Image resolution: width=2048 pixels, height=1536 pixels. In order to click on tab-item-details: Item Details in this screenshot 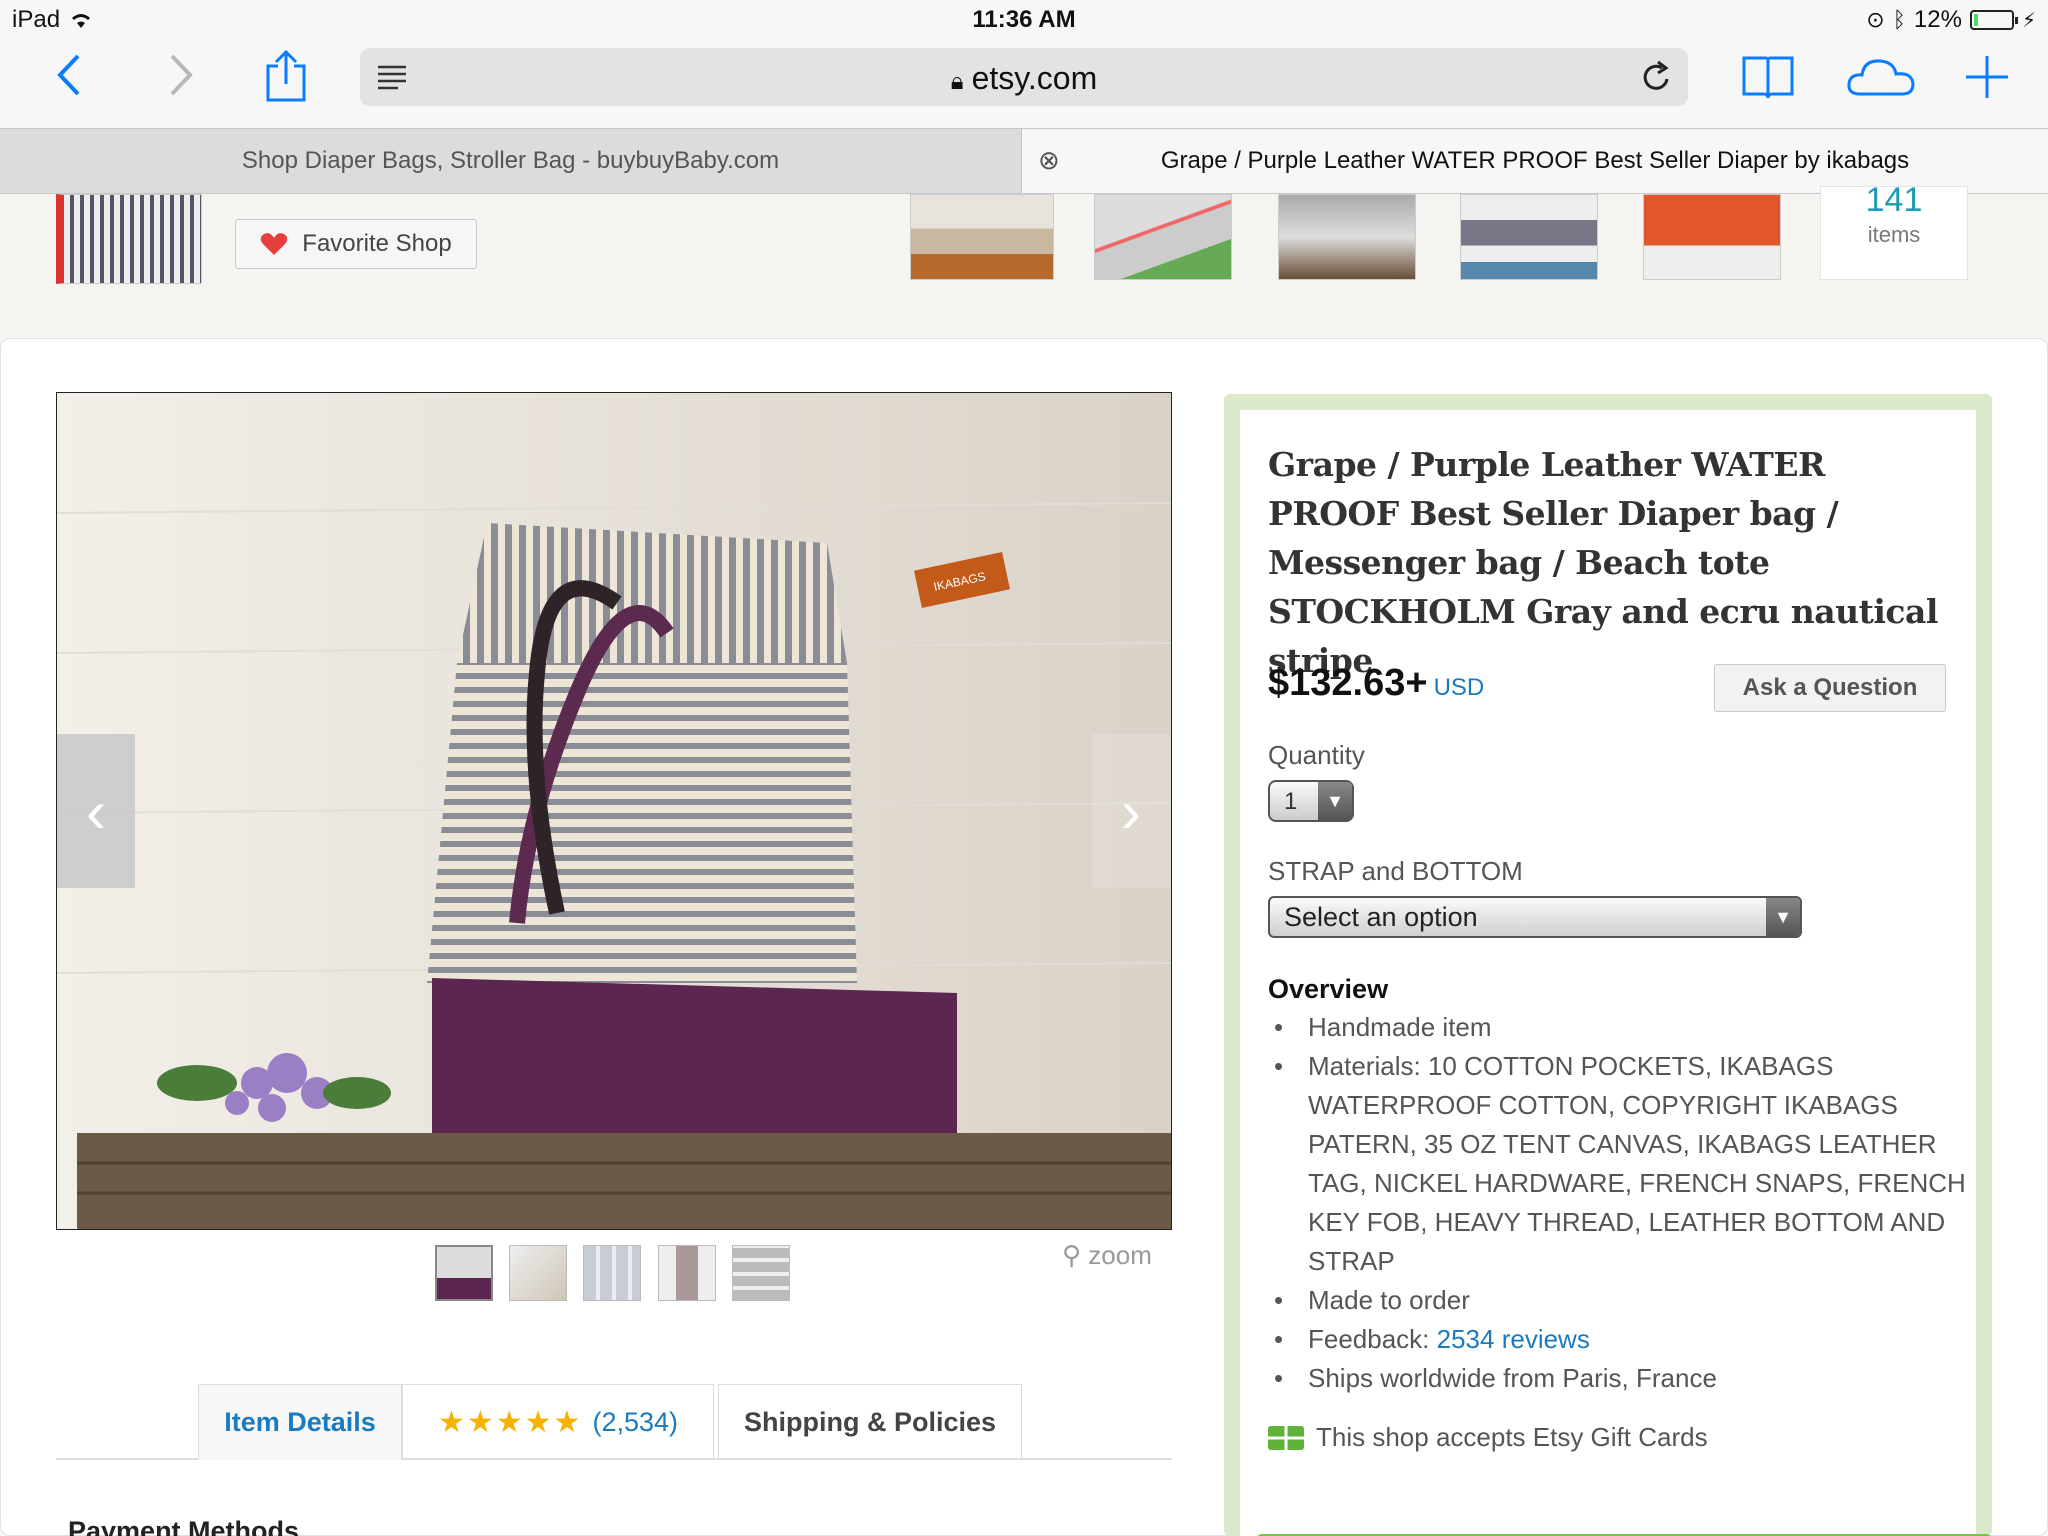, I will do `click(300, 1422)`.